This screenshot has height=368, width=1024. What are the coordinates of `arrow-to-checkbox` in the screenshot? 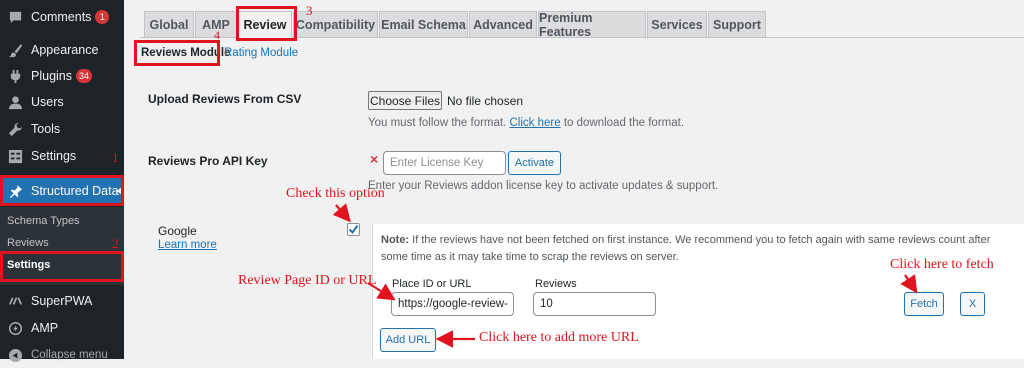 It's located at (341, 213).